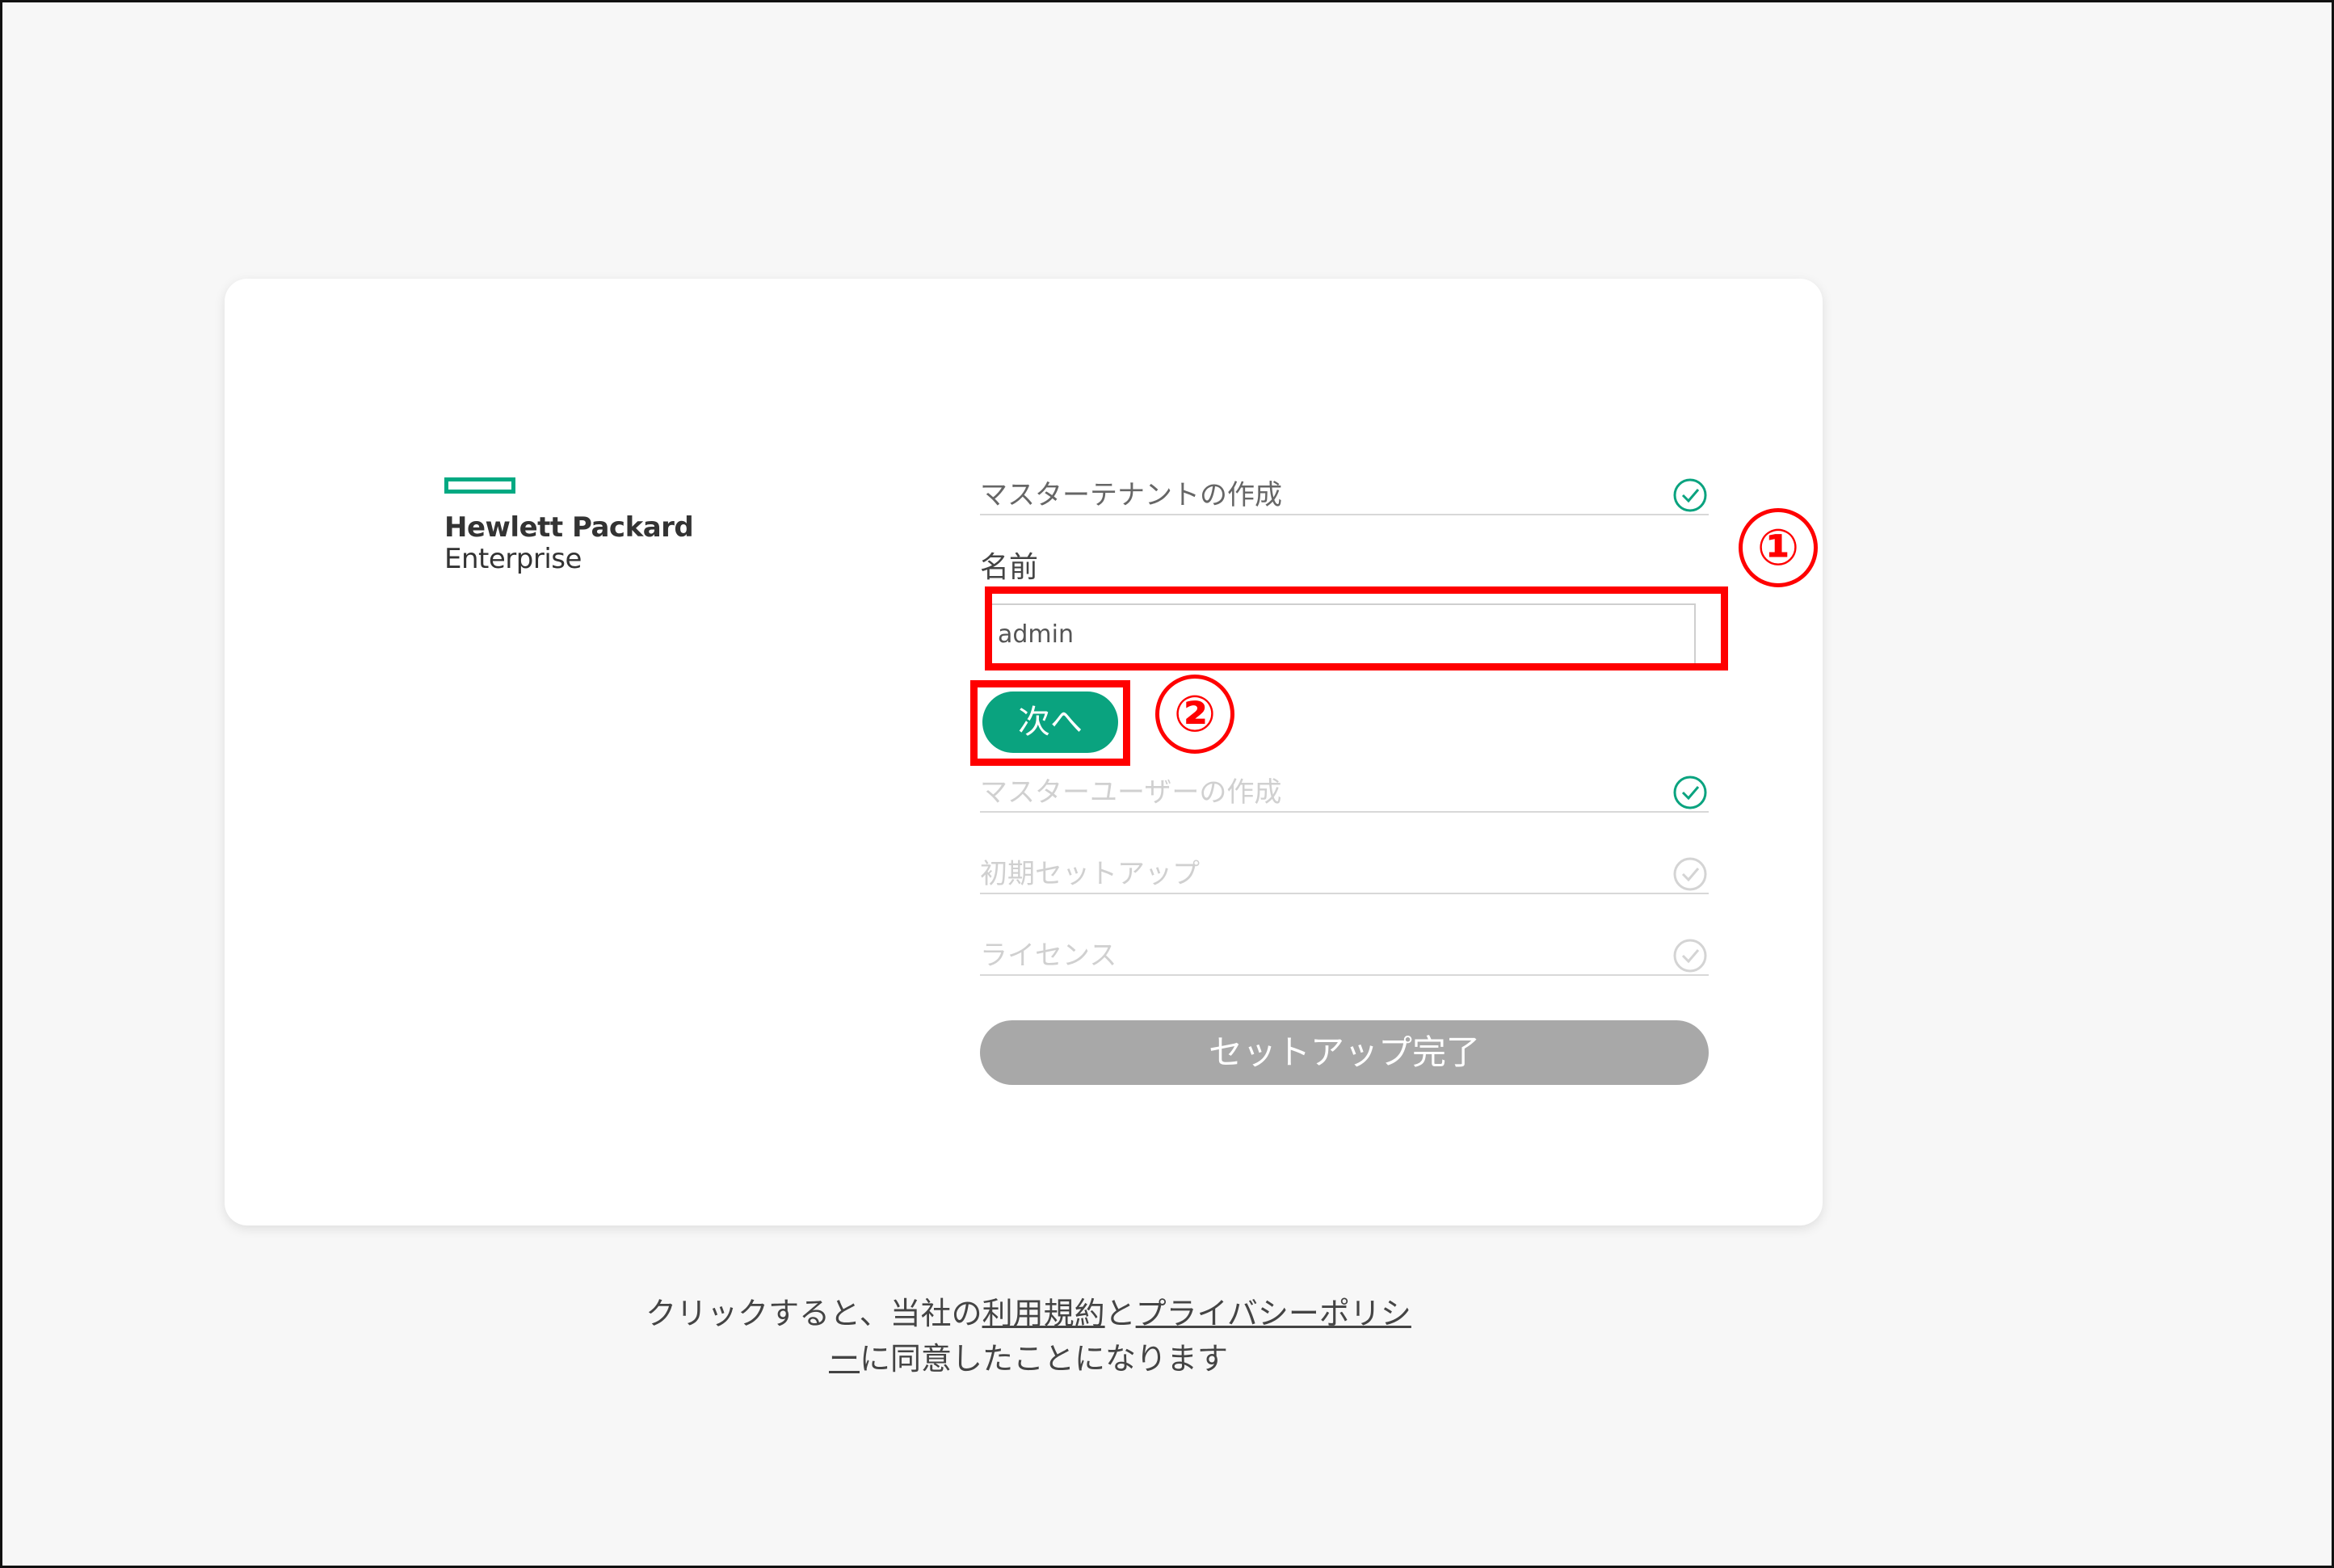 Image resolution: width=2334 pixels, height=1568 pixels. I want to click on step-initial-setup: 初期セットアップ, so click(1345, 875).